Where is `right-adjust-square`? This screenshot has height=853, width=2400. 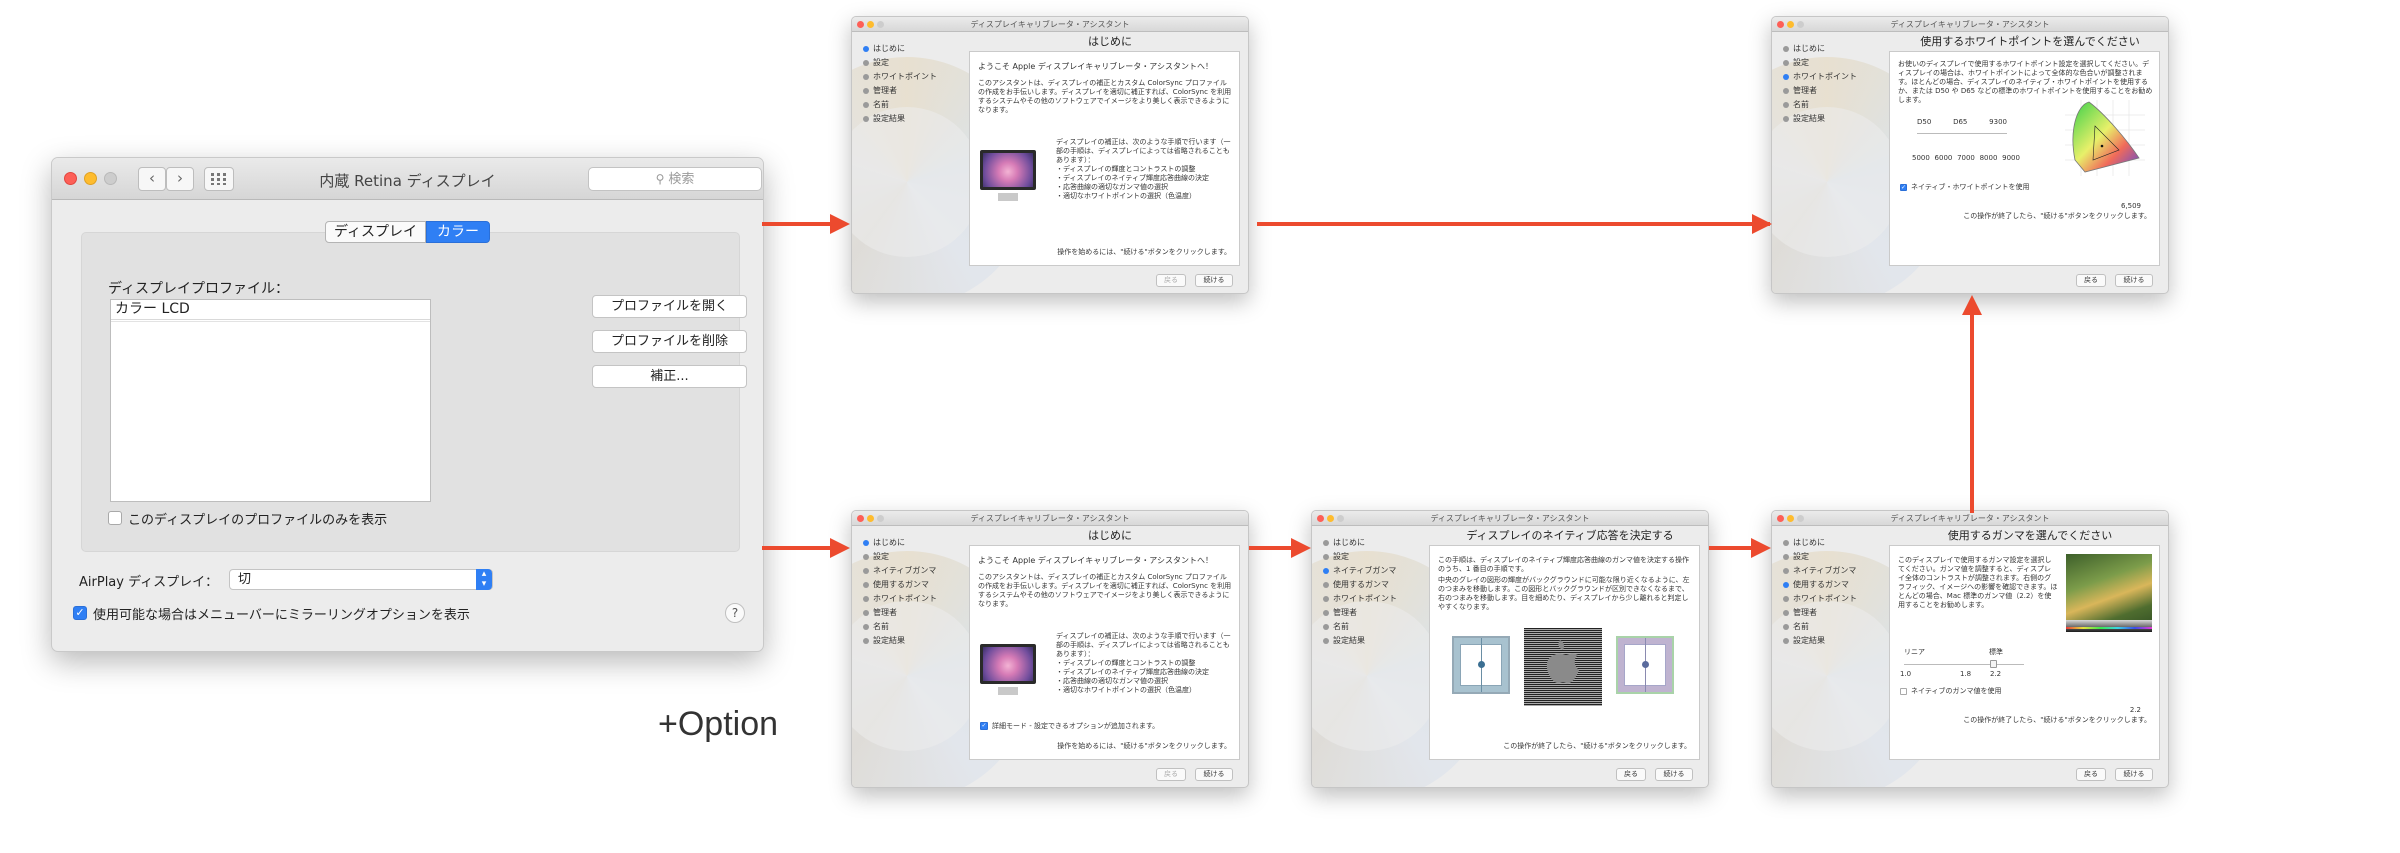
right-adjust-square is located at coordinates (1645, 665).